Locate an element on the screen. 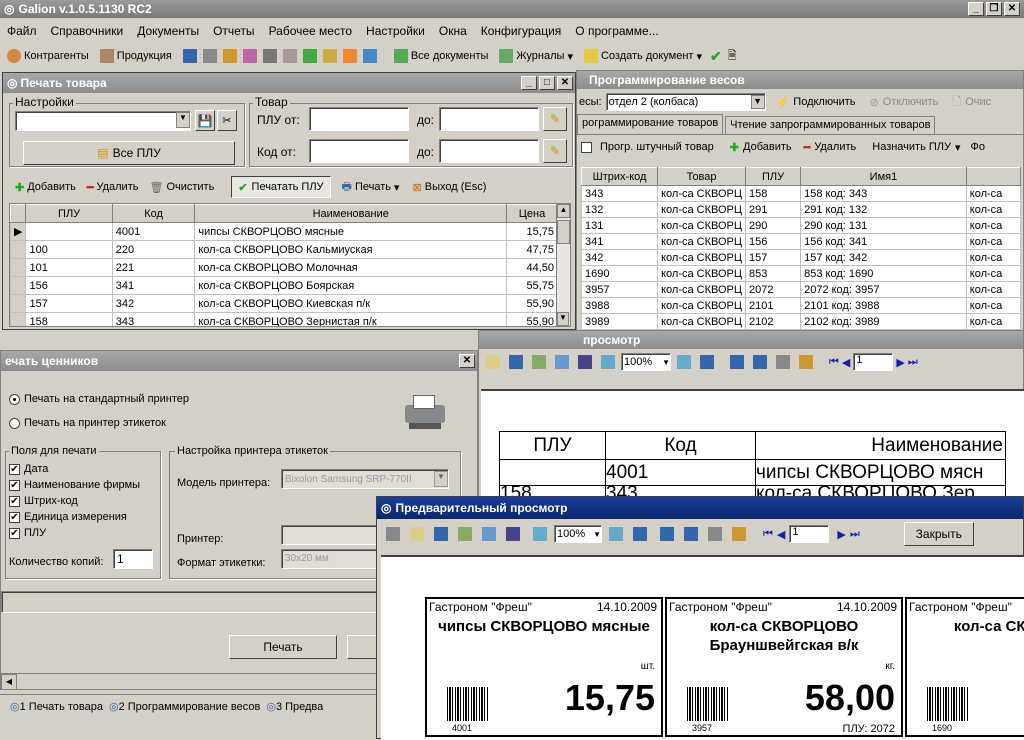 The height and width of the screenshot is (740, 1024). goods-column-header: Наименование is located at coordinates (351, 213).